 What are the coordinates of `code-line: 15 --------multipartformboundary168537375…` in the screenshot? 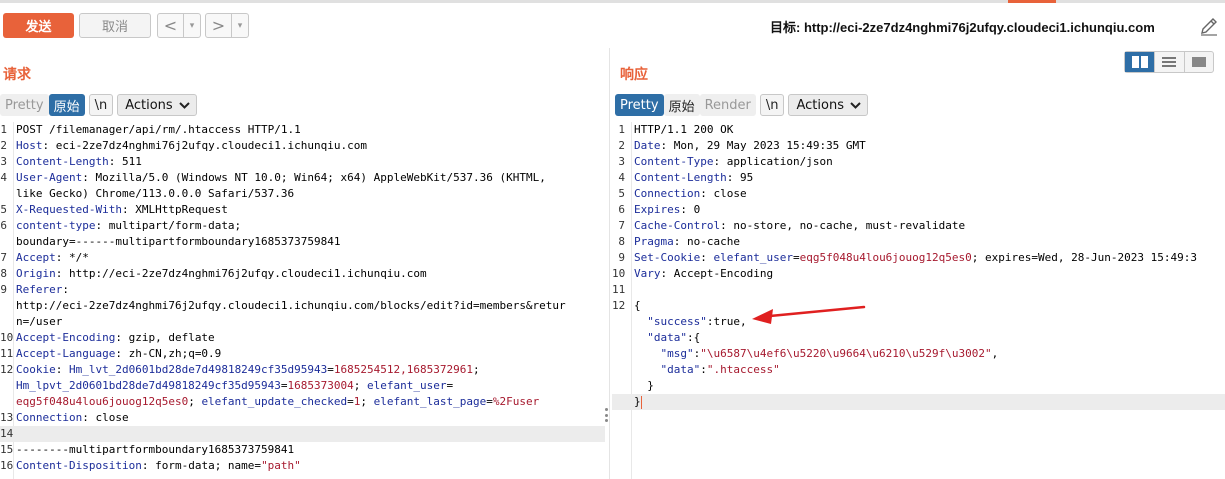 It's located at (302, 450).